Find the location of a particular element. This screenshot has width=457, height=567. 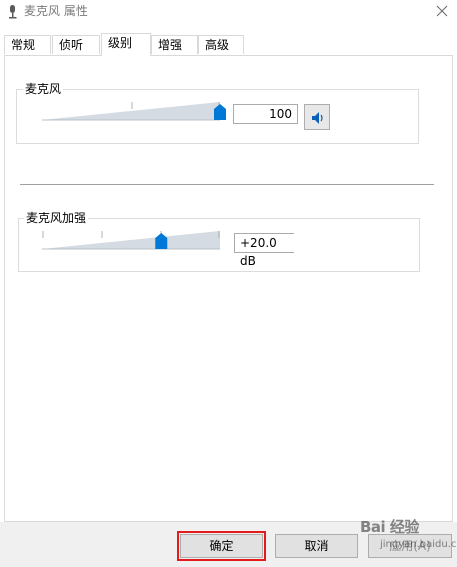

microphone-slider is located at coordinates (135, 112).